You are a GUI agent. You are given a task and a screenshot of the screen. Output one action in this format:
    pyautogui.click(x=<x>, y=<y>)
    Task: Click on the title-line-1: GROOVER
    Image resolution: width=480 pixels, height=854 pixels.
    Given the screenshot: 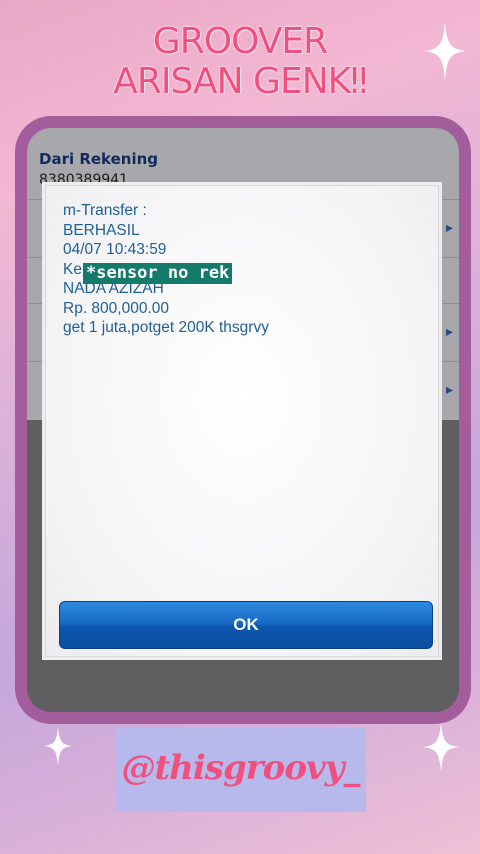 What is the action you would take?
    pyautogui.click(x=240, y=41)
    